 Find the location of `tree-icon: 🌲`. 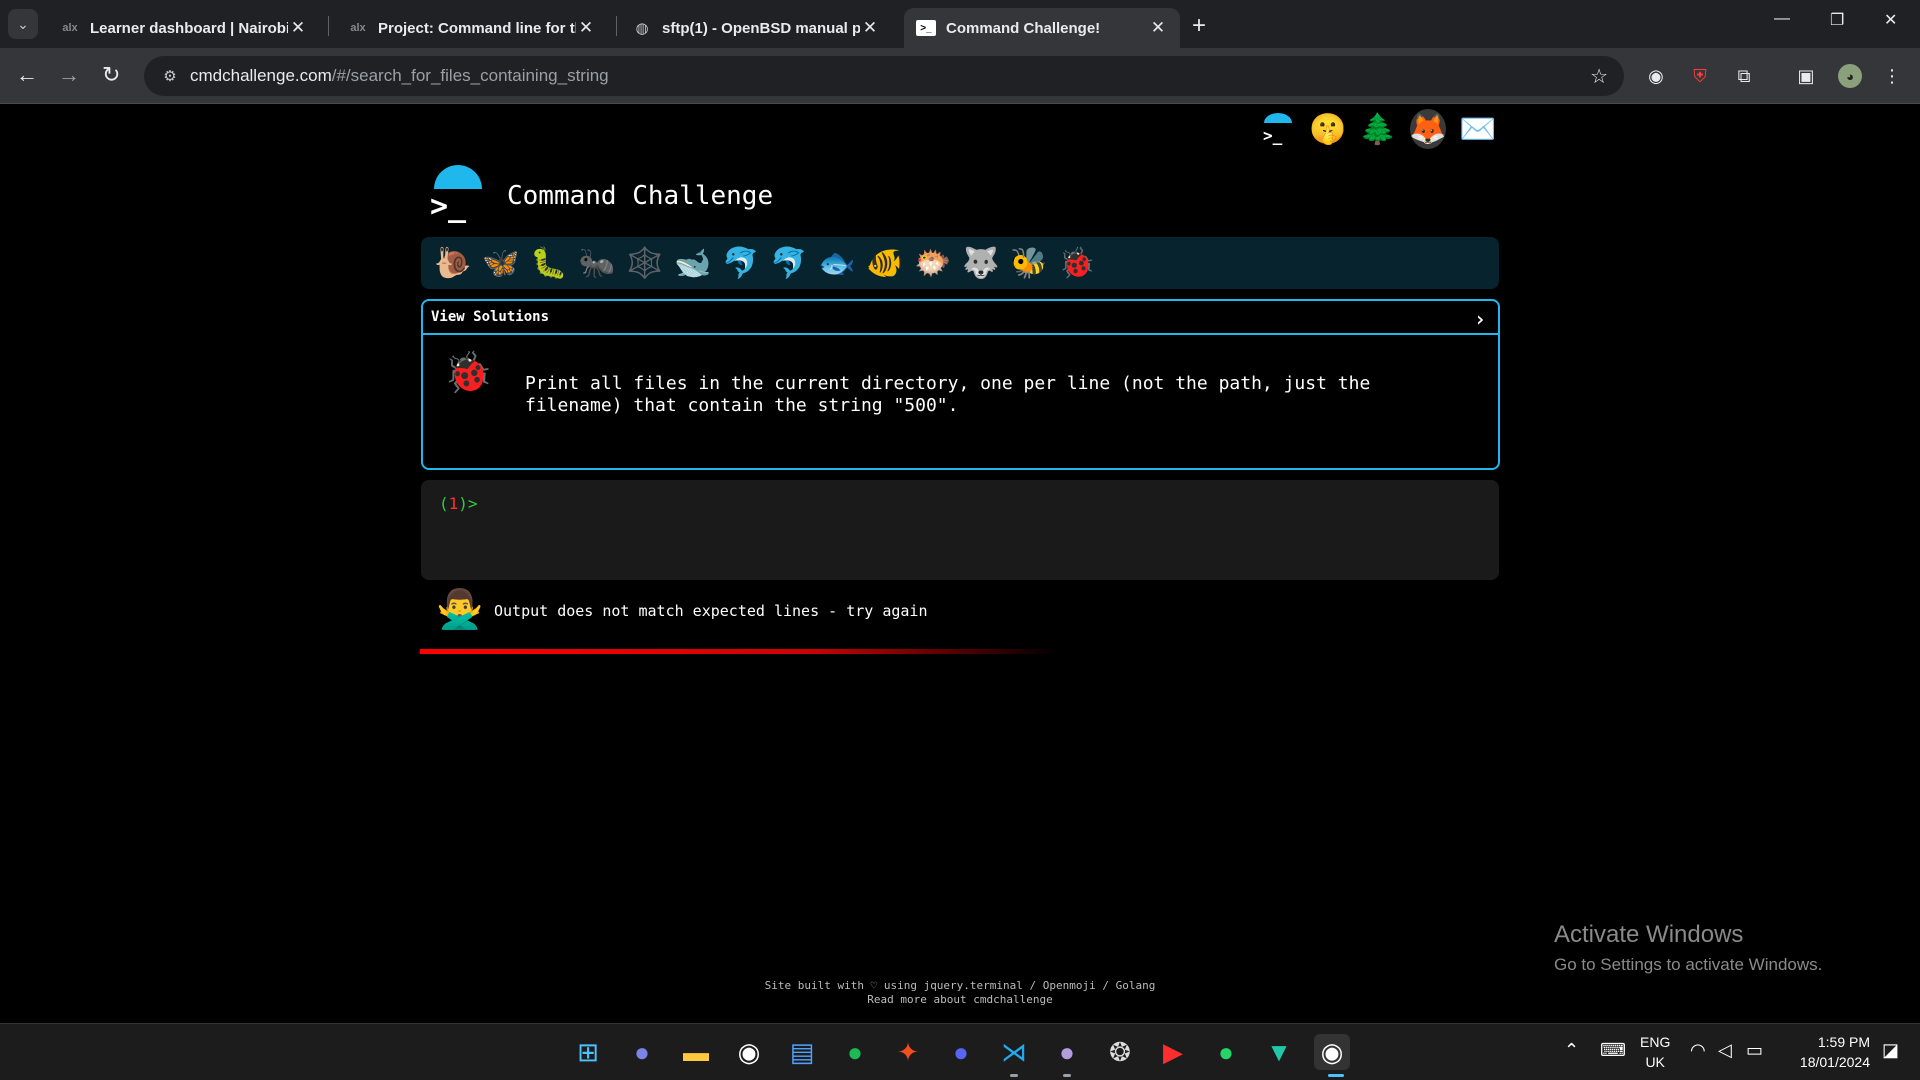

tree-icon: 🌲 is located at coordinates (1377, 129).